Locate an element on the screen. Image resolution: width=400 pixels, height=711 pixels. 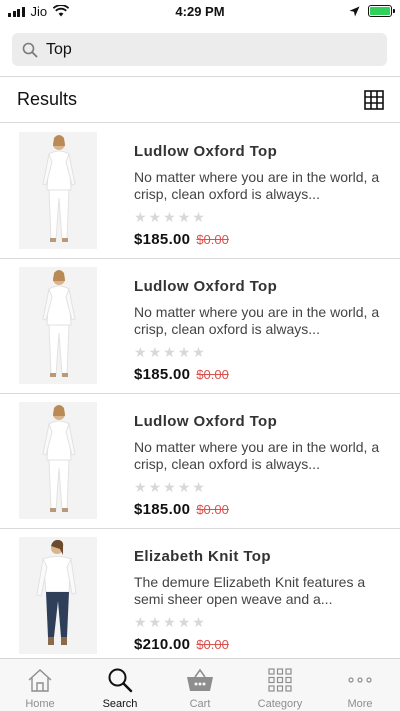
search-bar is located at coordinates (199, 49).